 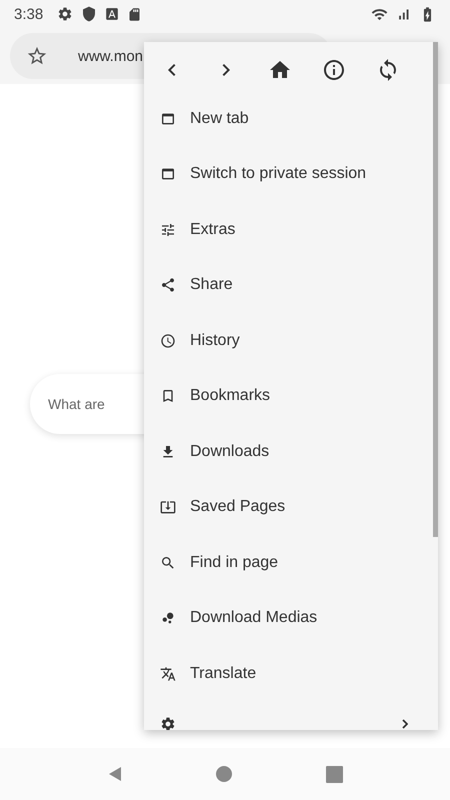 What do you see at coordinates (334, 70) in the screenshot?
I see `info-icon` at bounding box center [334, 70].